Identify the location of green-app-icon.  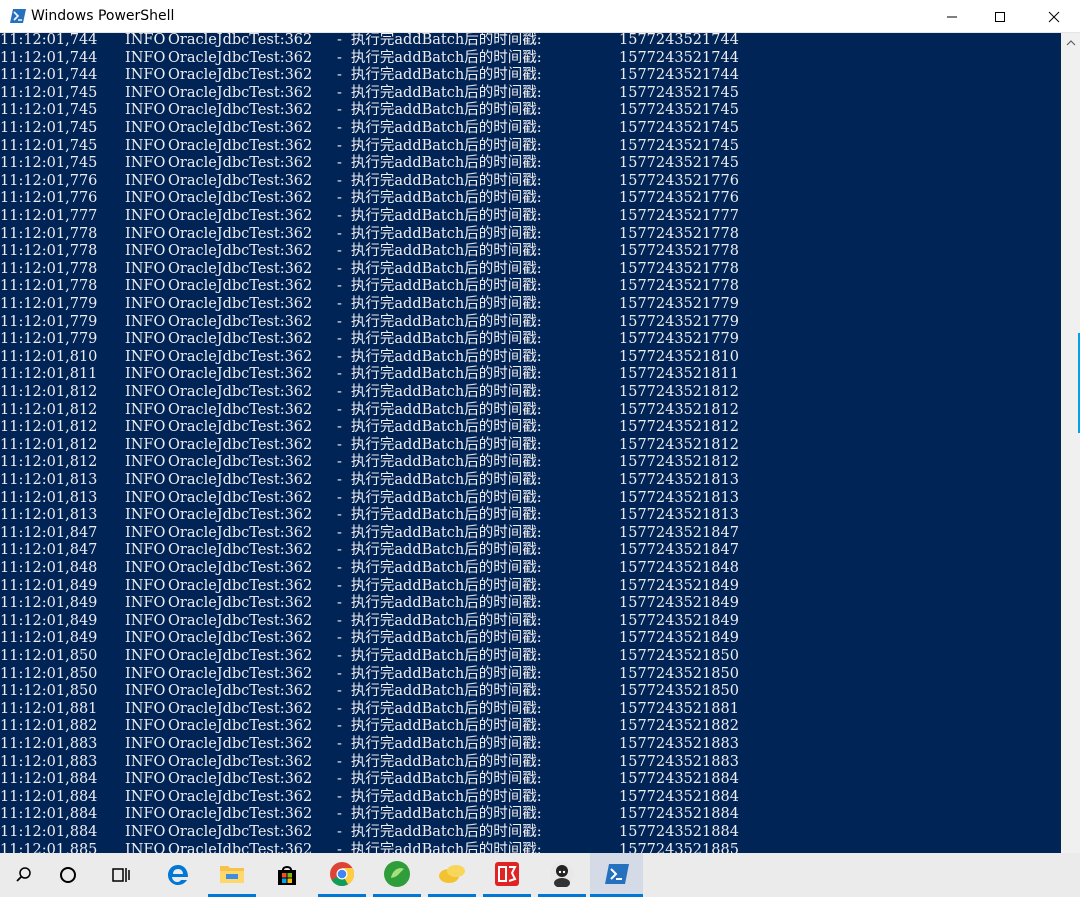
(397, 873).